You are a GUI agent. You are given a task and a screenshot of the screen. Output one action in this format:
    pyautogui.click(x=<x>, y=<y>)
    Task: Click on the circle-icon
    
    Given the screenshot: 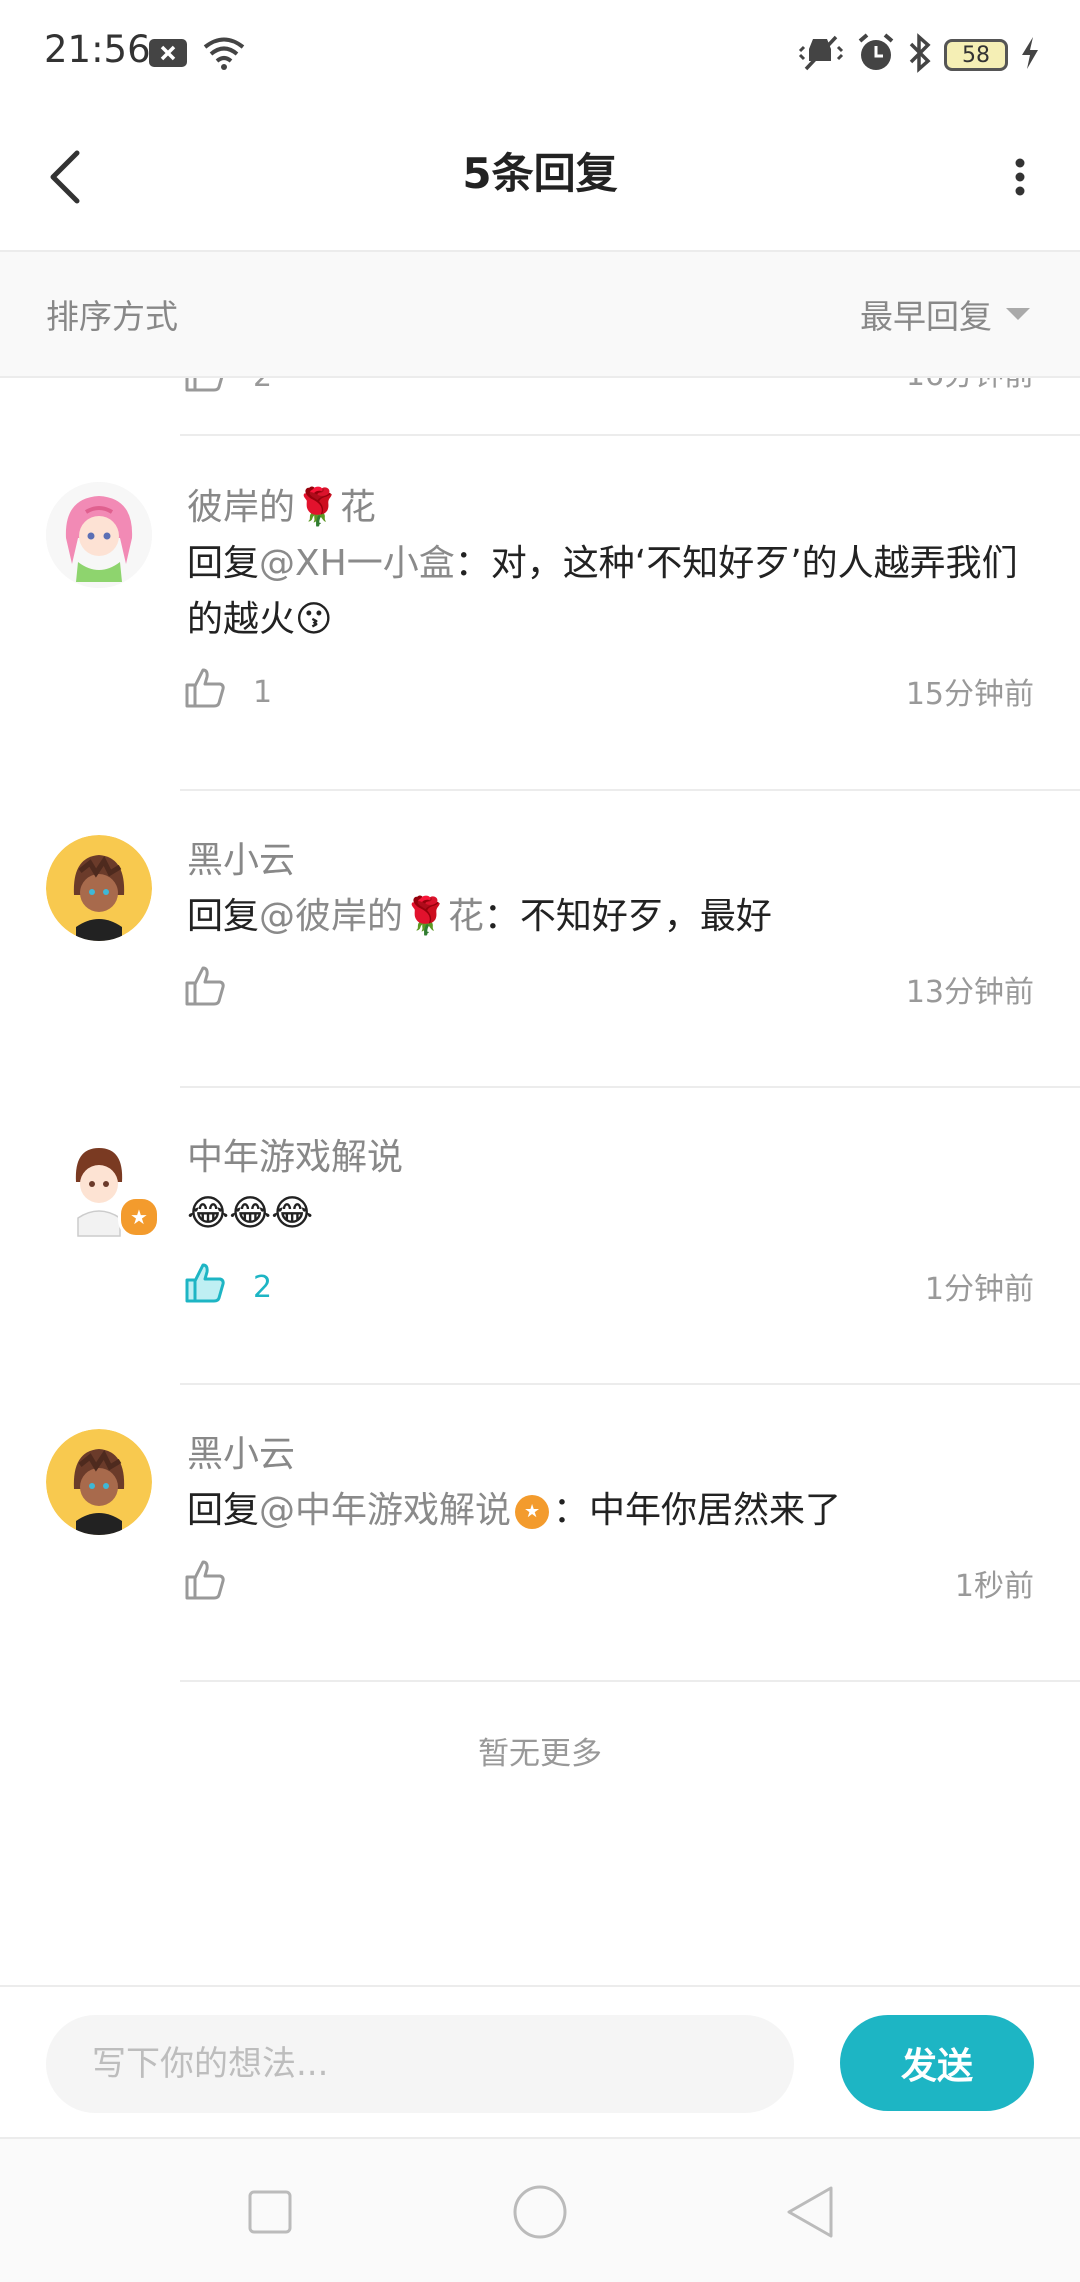 What is the action you would take?
    pyautogui.click(x=540, y=2214)
    